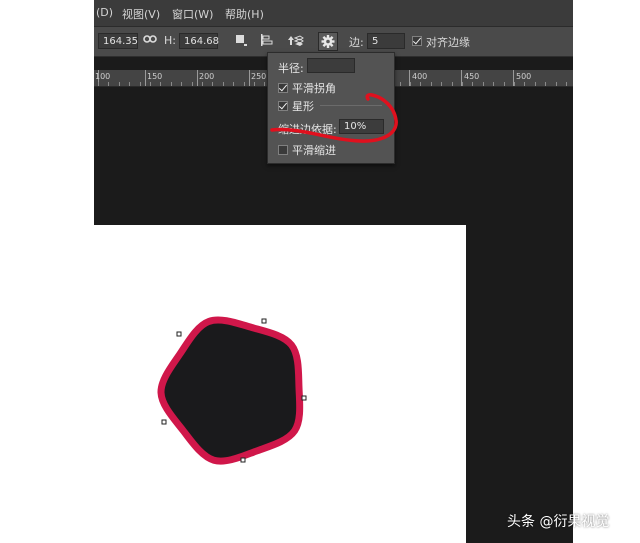 The width and height of the screenshot is (640, 543). What do you see at coordinates (295, 41) in the screenshot?
I see `path-arrangement-icon` at bounding box center [295, 41].